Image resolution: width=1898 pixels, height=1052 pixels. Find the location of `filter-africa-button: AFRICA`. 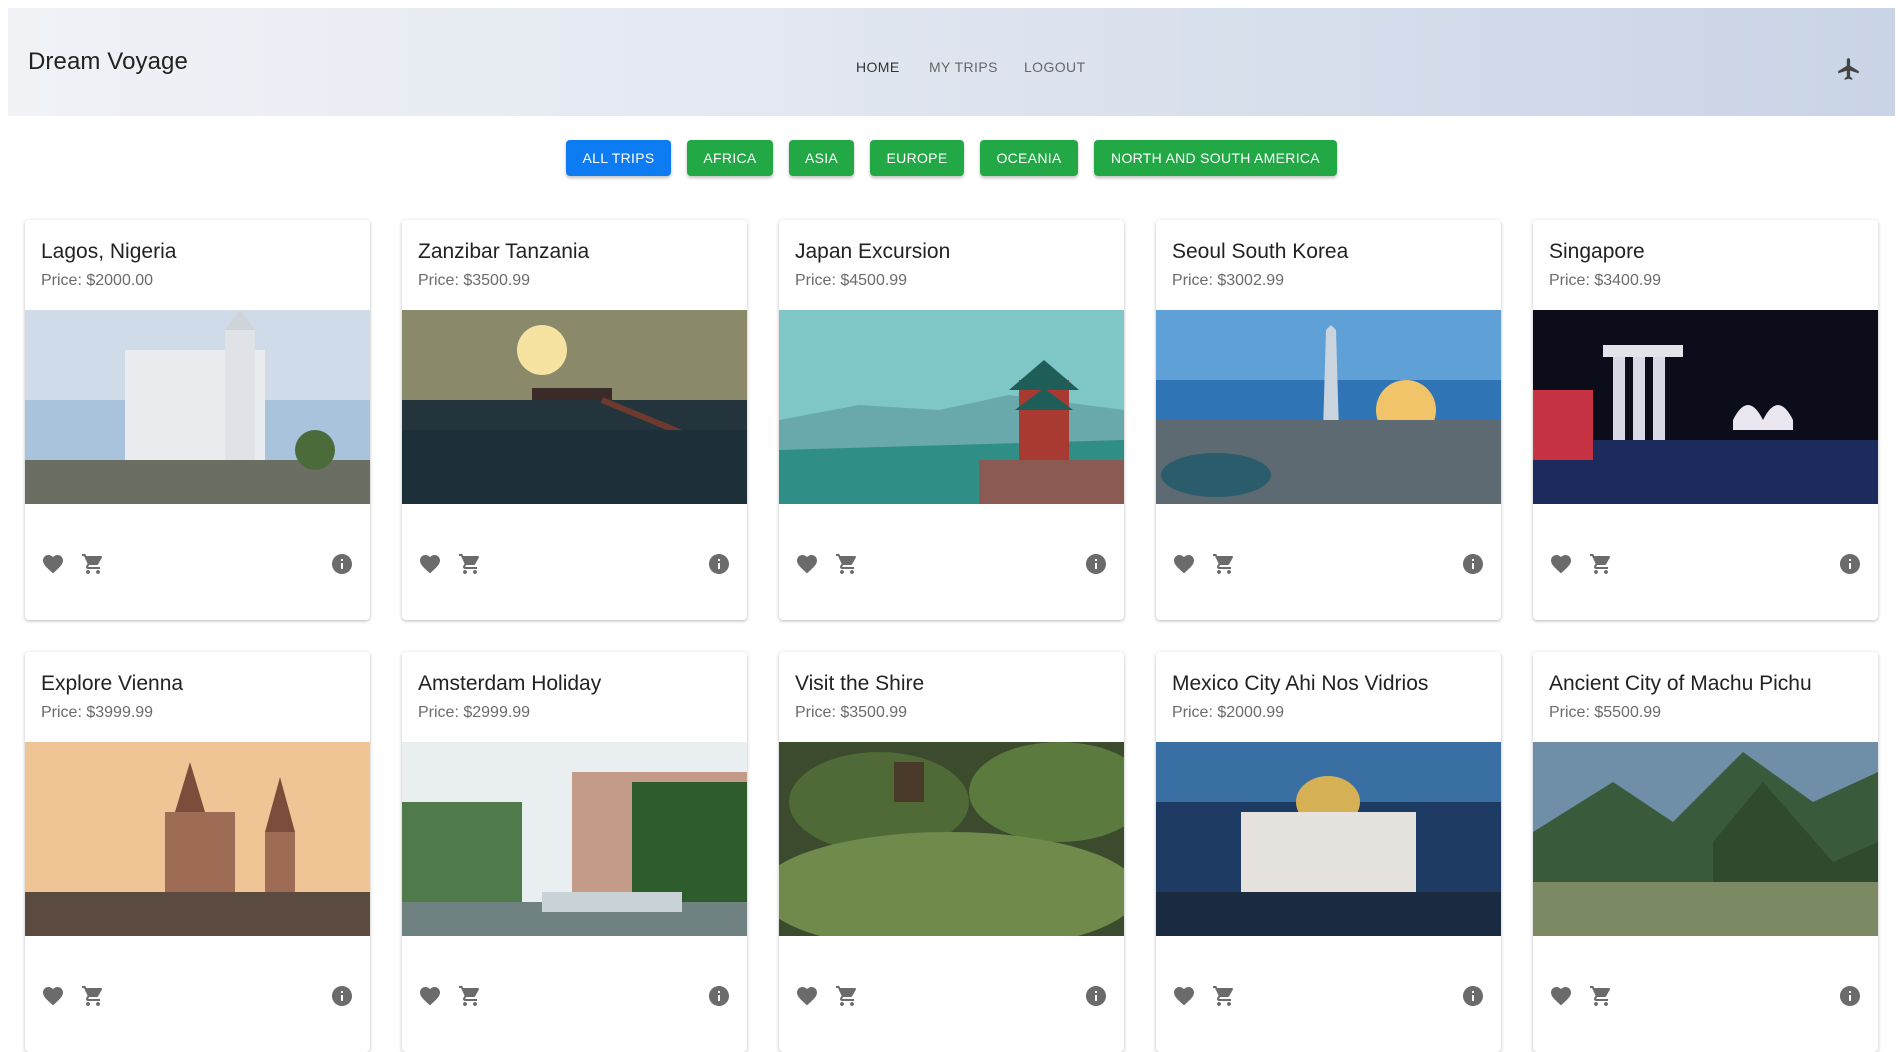

filter-africa-button: AFRICA is located at coordinates (730, 158).